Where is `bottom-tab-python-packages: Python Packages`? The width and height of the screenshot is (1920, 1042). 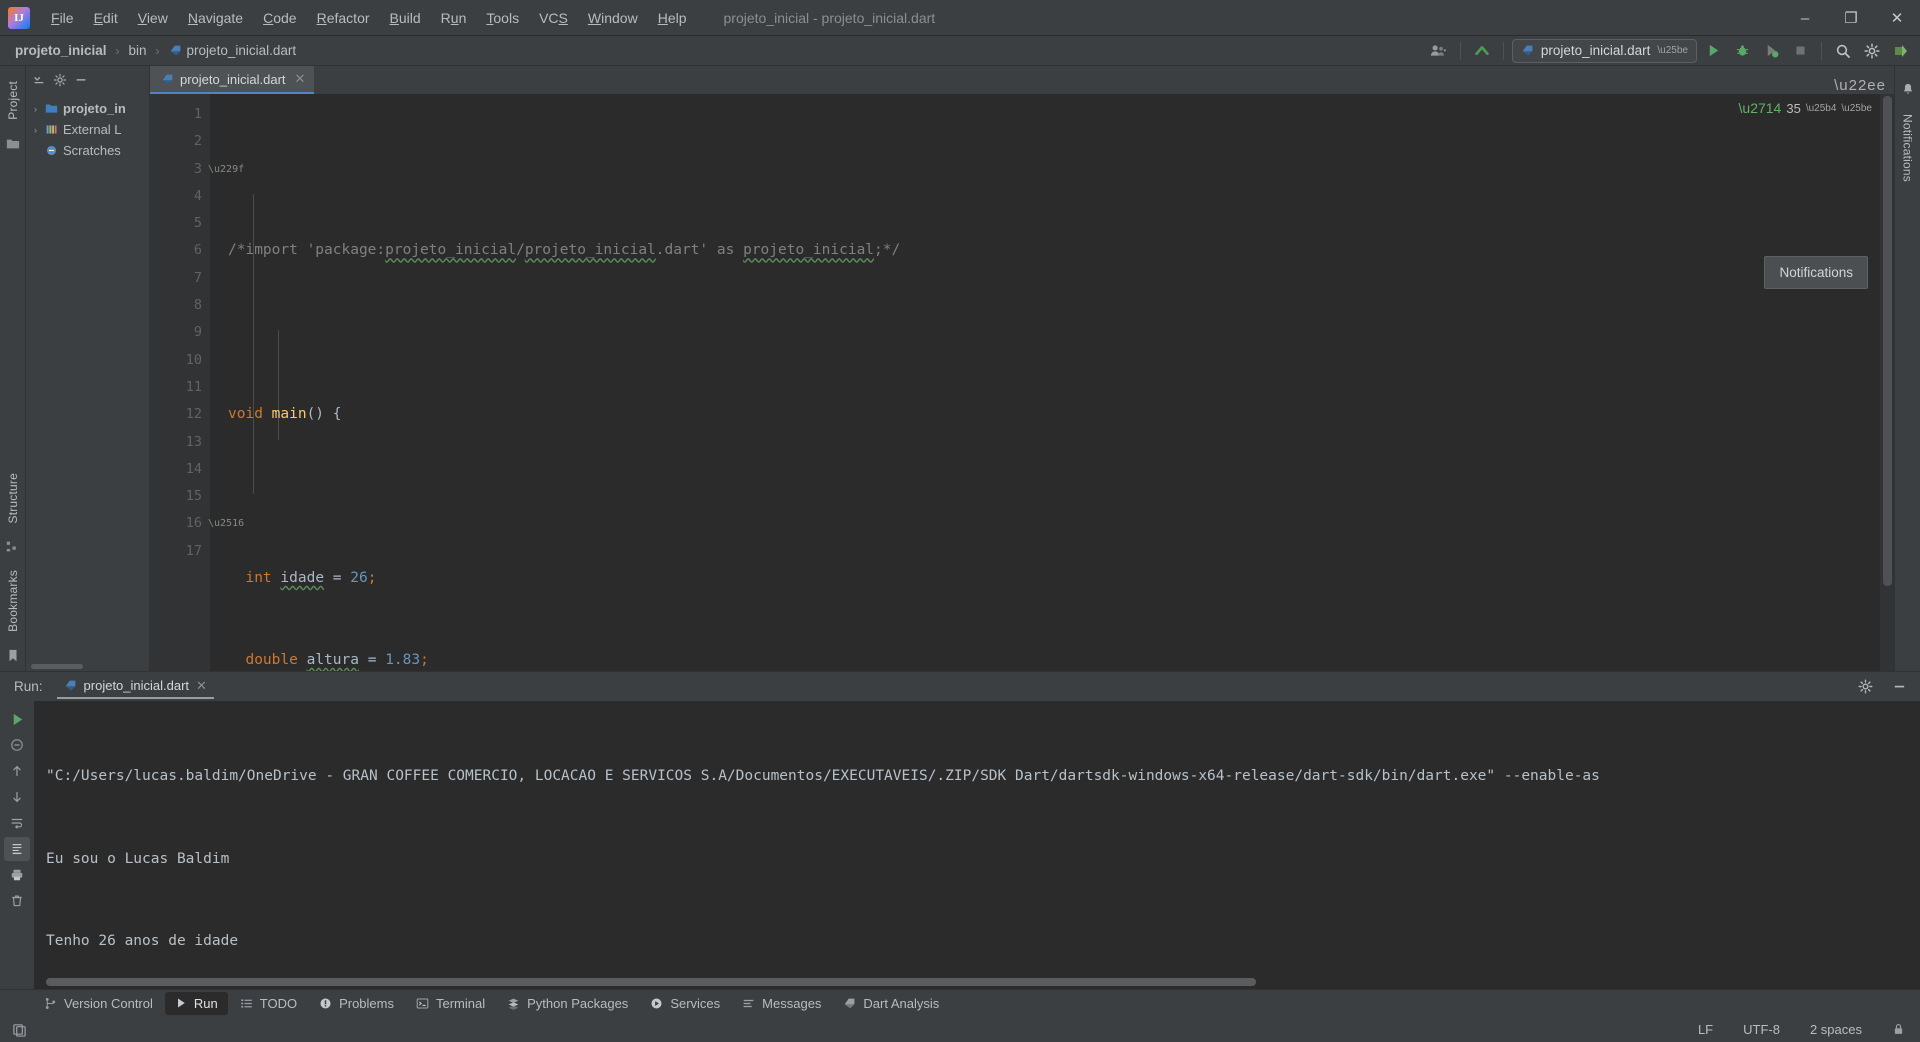 bottom-tab-python-packages: Python Packages is located at coordinates (567, 1003).